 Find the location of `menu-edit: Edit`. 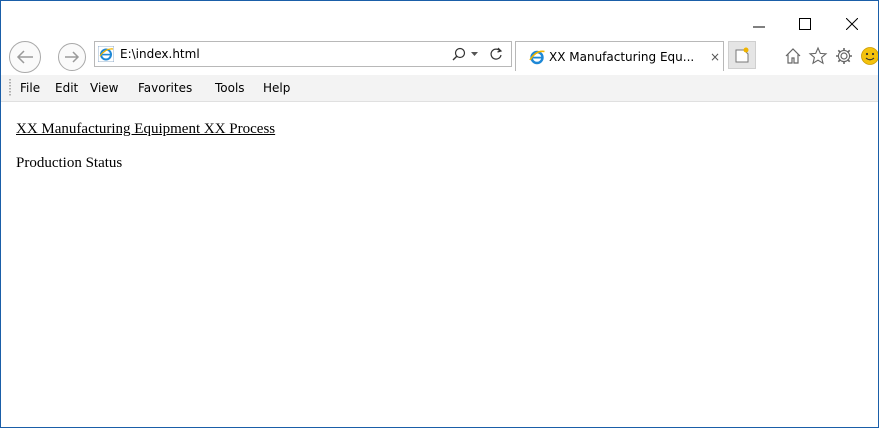

menu-edit: Edit is located at coordinates (66, 88).